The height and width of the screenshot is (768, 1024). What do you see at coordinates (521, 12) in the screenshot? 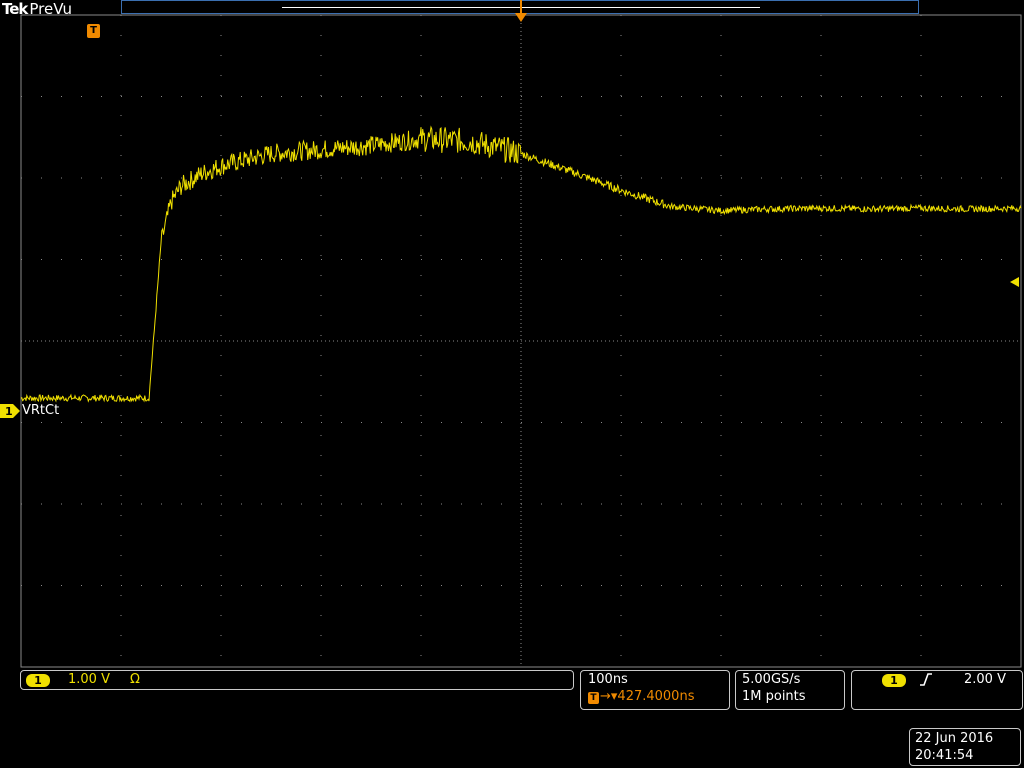
I see `trigger-position-icon` at bounding box center [521, 12].